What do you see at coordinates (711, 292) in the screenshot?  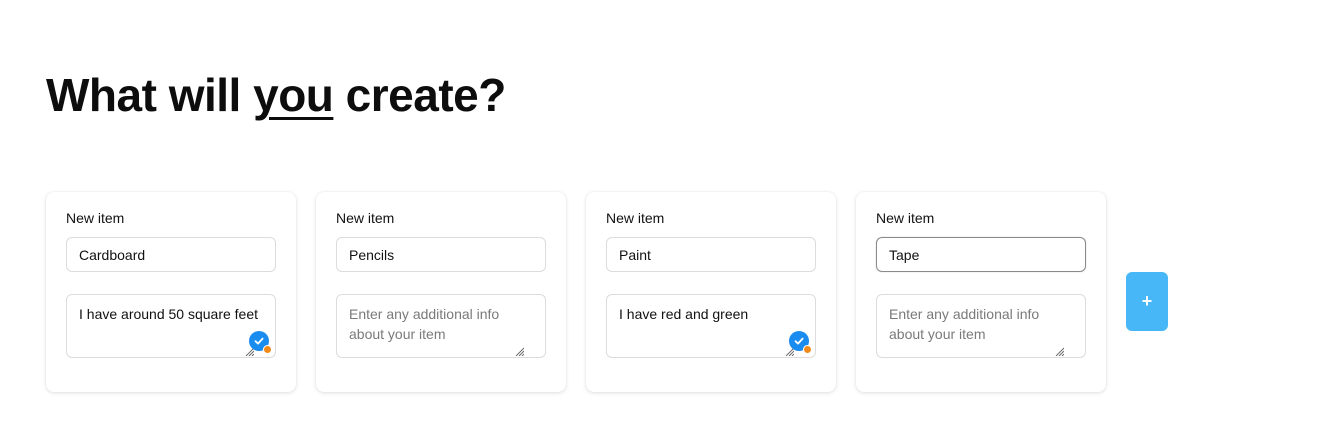 I see `item-card: New item I have red and green` at bounding box center [711, 292].